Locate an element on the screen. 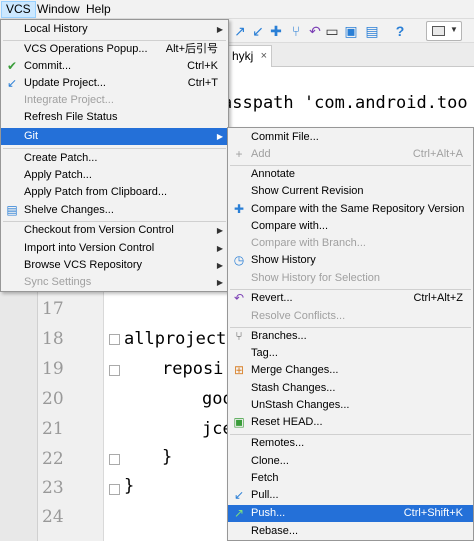  tab-hykj: hykj × is located at coordinates (250, 56).